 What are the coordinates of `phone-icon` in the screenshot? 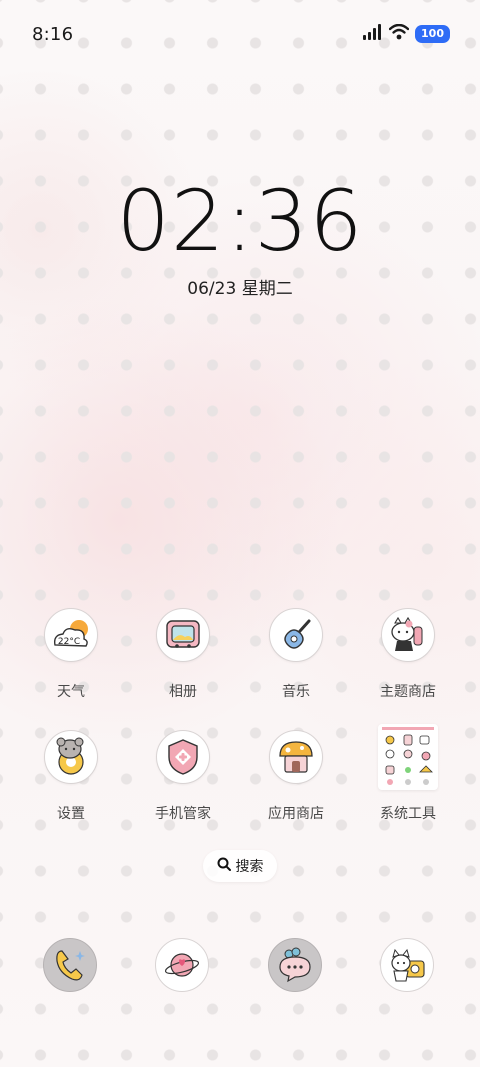 It's located at (70, 965).